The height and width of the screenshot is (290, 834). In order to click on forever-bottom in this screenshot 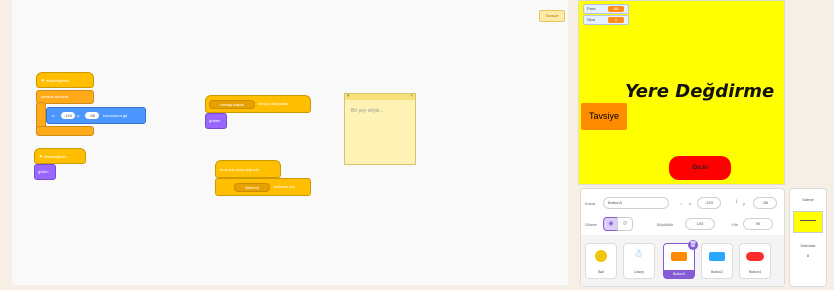, I will do `click(65, 131)`.